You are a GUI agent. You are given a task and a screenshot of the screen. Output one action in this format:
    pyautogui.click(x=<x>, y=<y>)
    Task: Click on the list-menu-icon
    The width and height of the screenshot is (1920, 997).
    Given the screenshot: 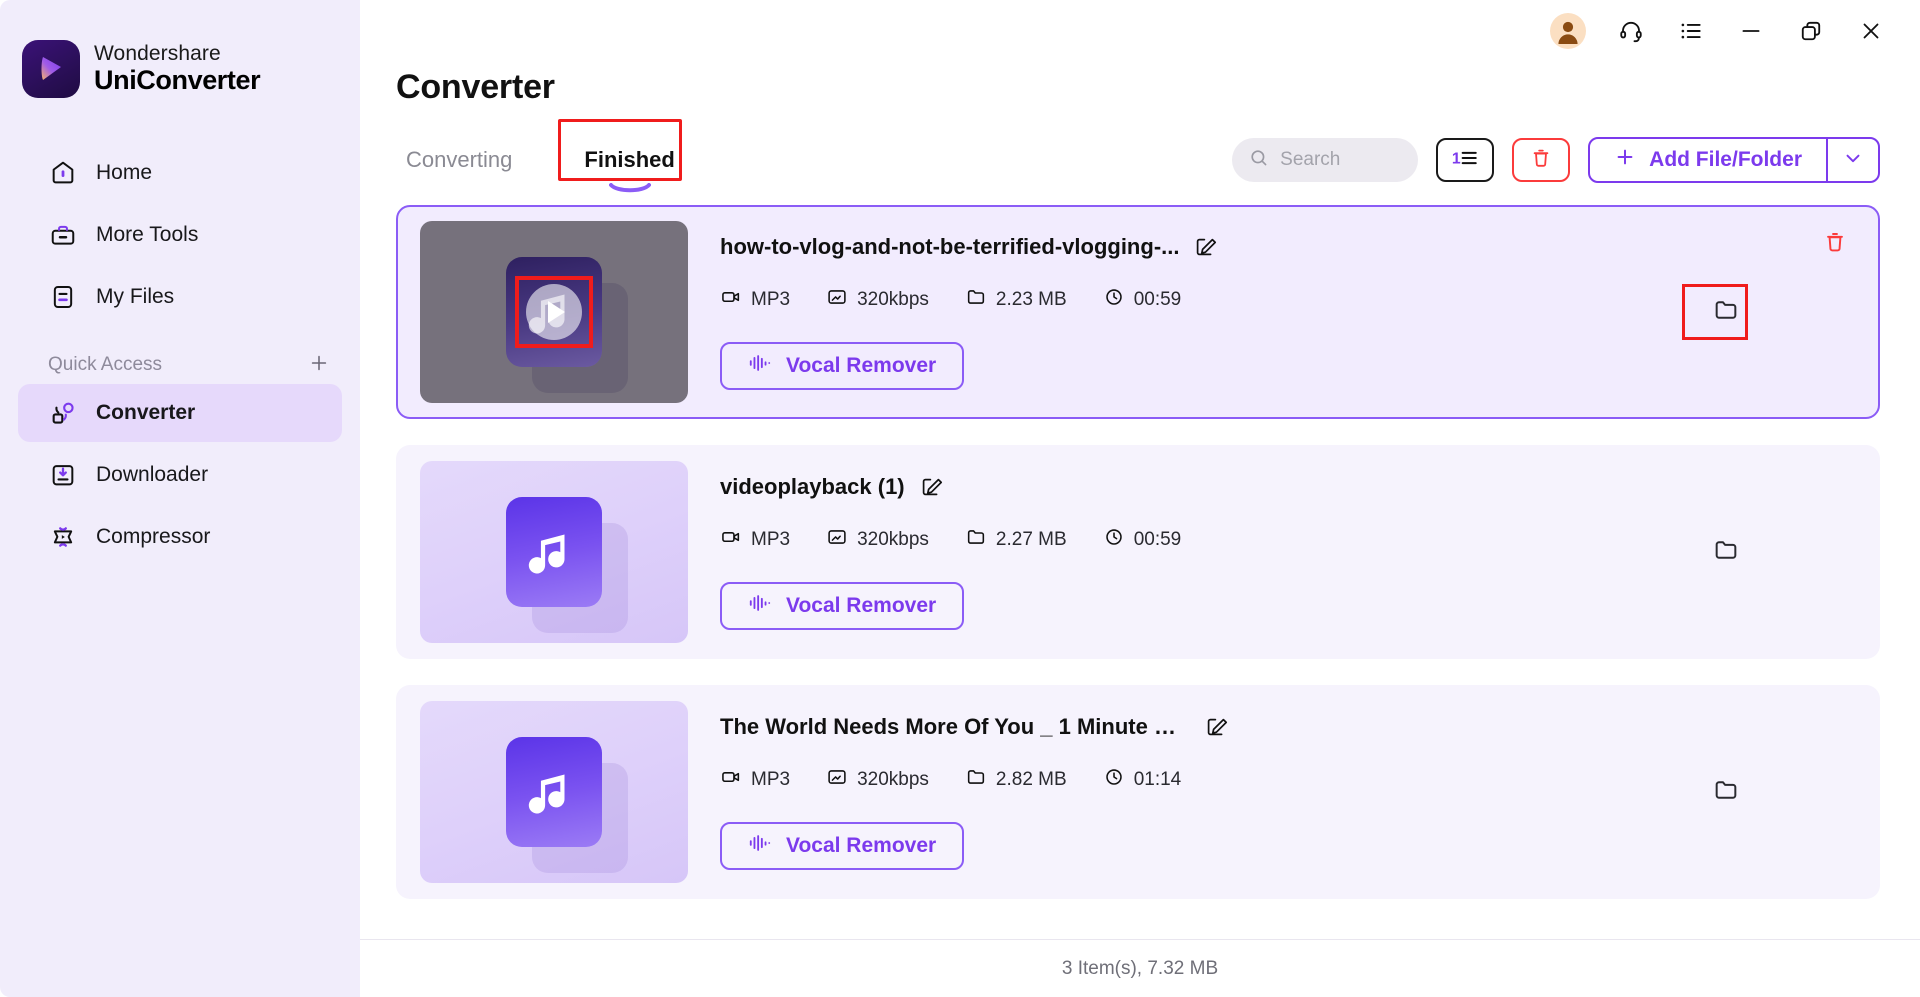 What is the action you would take?
    pyautogui.click(x=1691, y=31)
    